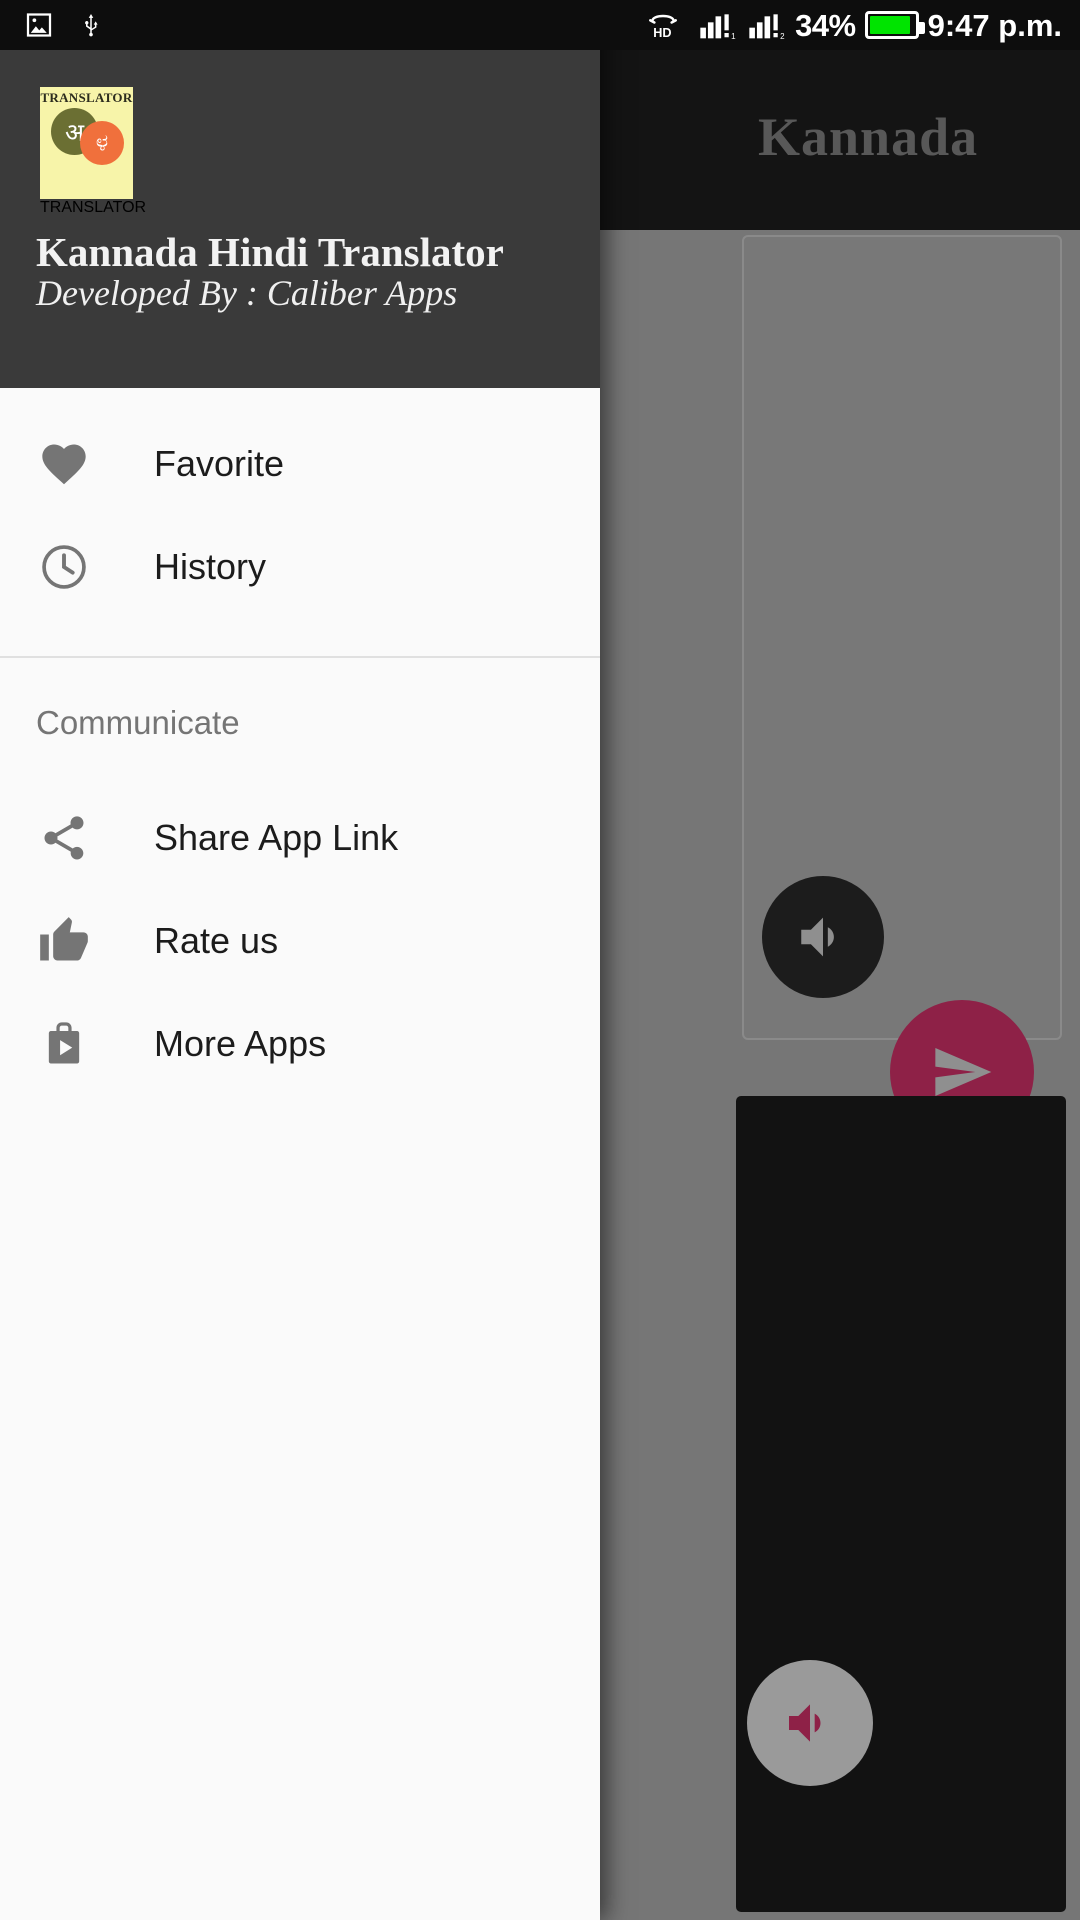 The image size is (1080, 1920). Describe the element at coordinates (718, 27) in the screenshot. I see `sim1-signal-icon: 1` at that location.